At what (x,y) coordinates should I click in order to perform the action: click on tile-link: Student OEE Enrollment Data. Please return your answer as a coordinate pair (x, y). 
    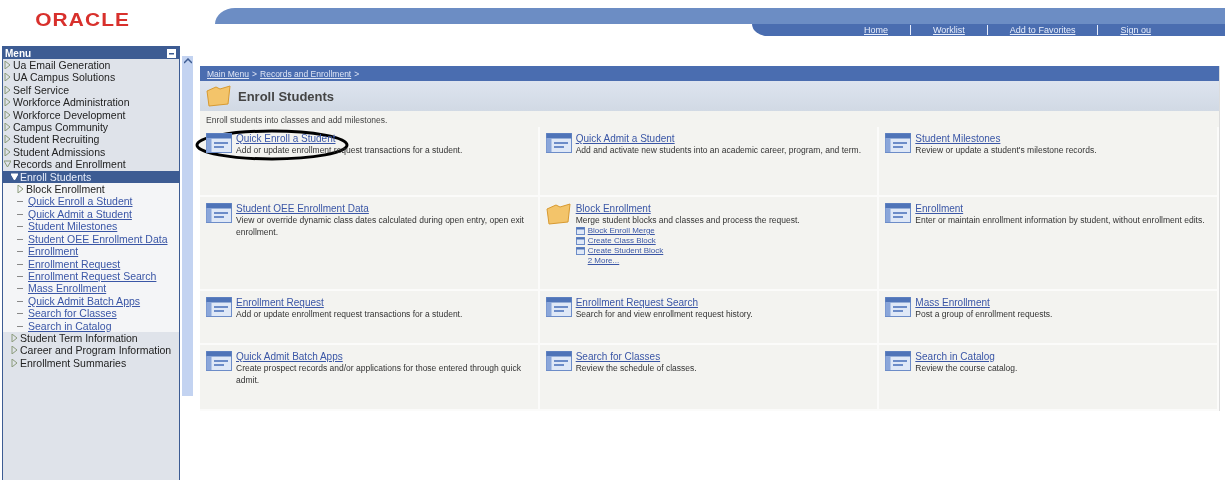
    Looking at the image, I should click on (302, 208).